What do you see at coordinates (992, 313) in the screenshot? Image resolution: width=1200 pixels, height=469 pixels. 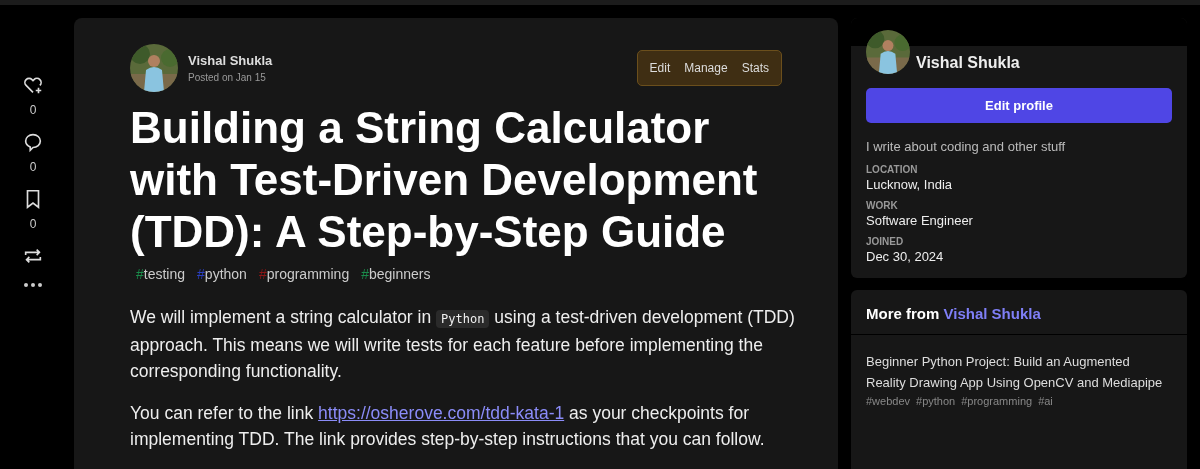 I see `author-link: Vishal Shukla` at bounding box center [992, 313].